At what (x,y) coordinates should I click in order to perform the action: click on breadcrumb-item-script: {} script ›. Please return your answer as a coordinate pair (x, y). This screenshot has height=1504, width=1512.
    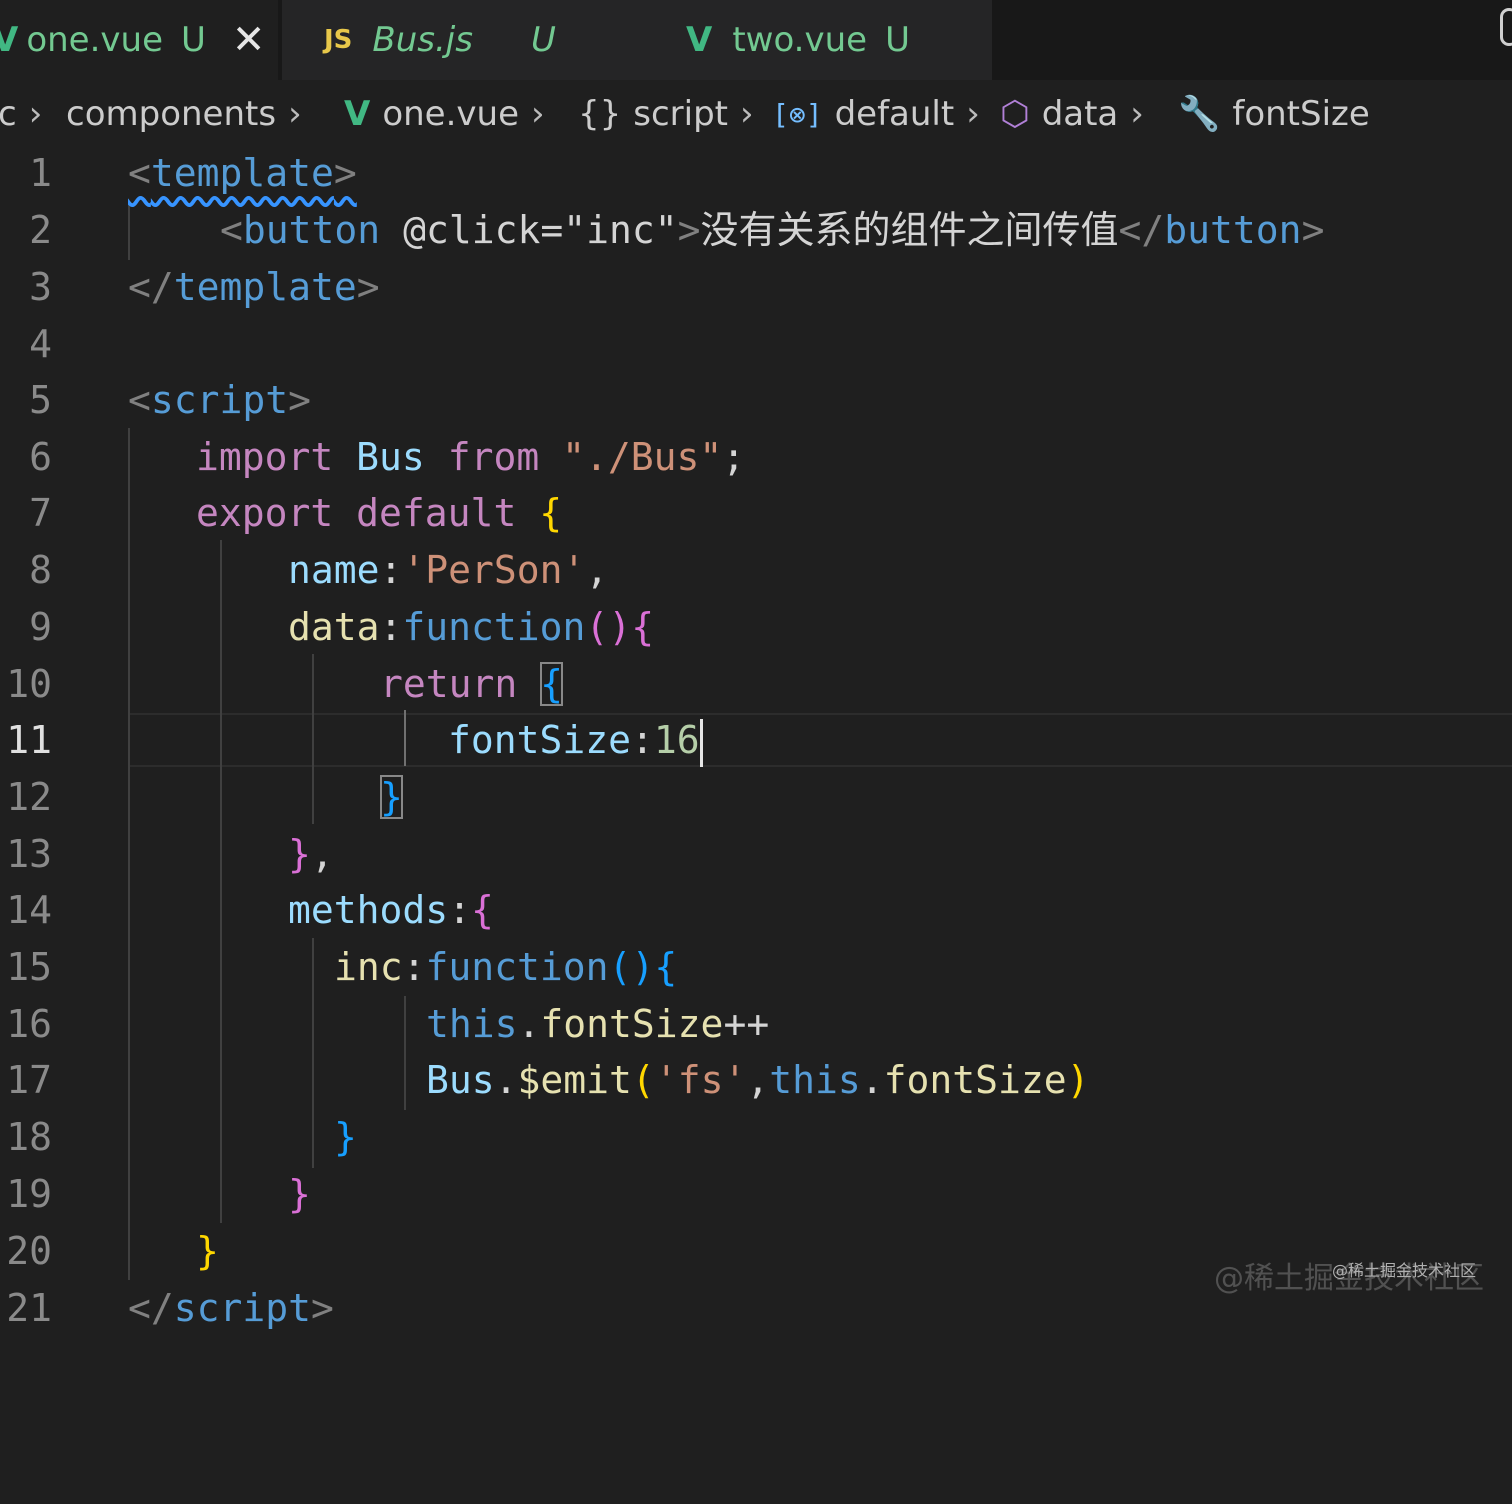
    Looking at the image, I should click on (666, 114).